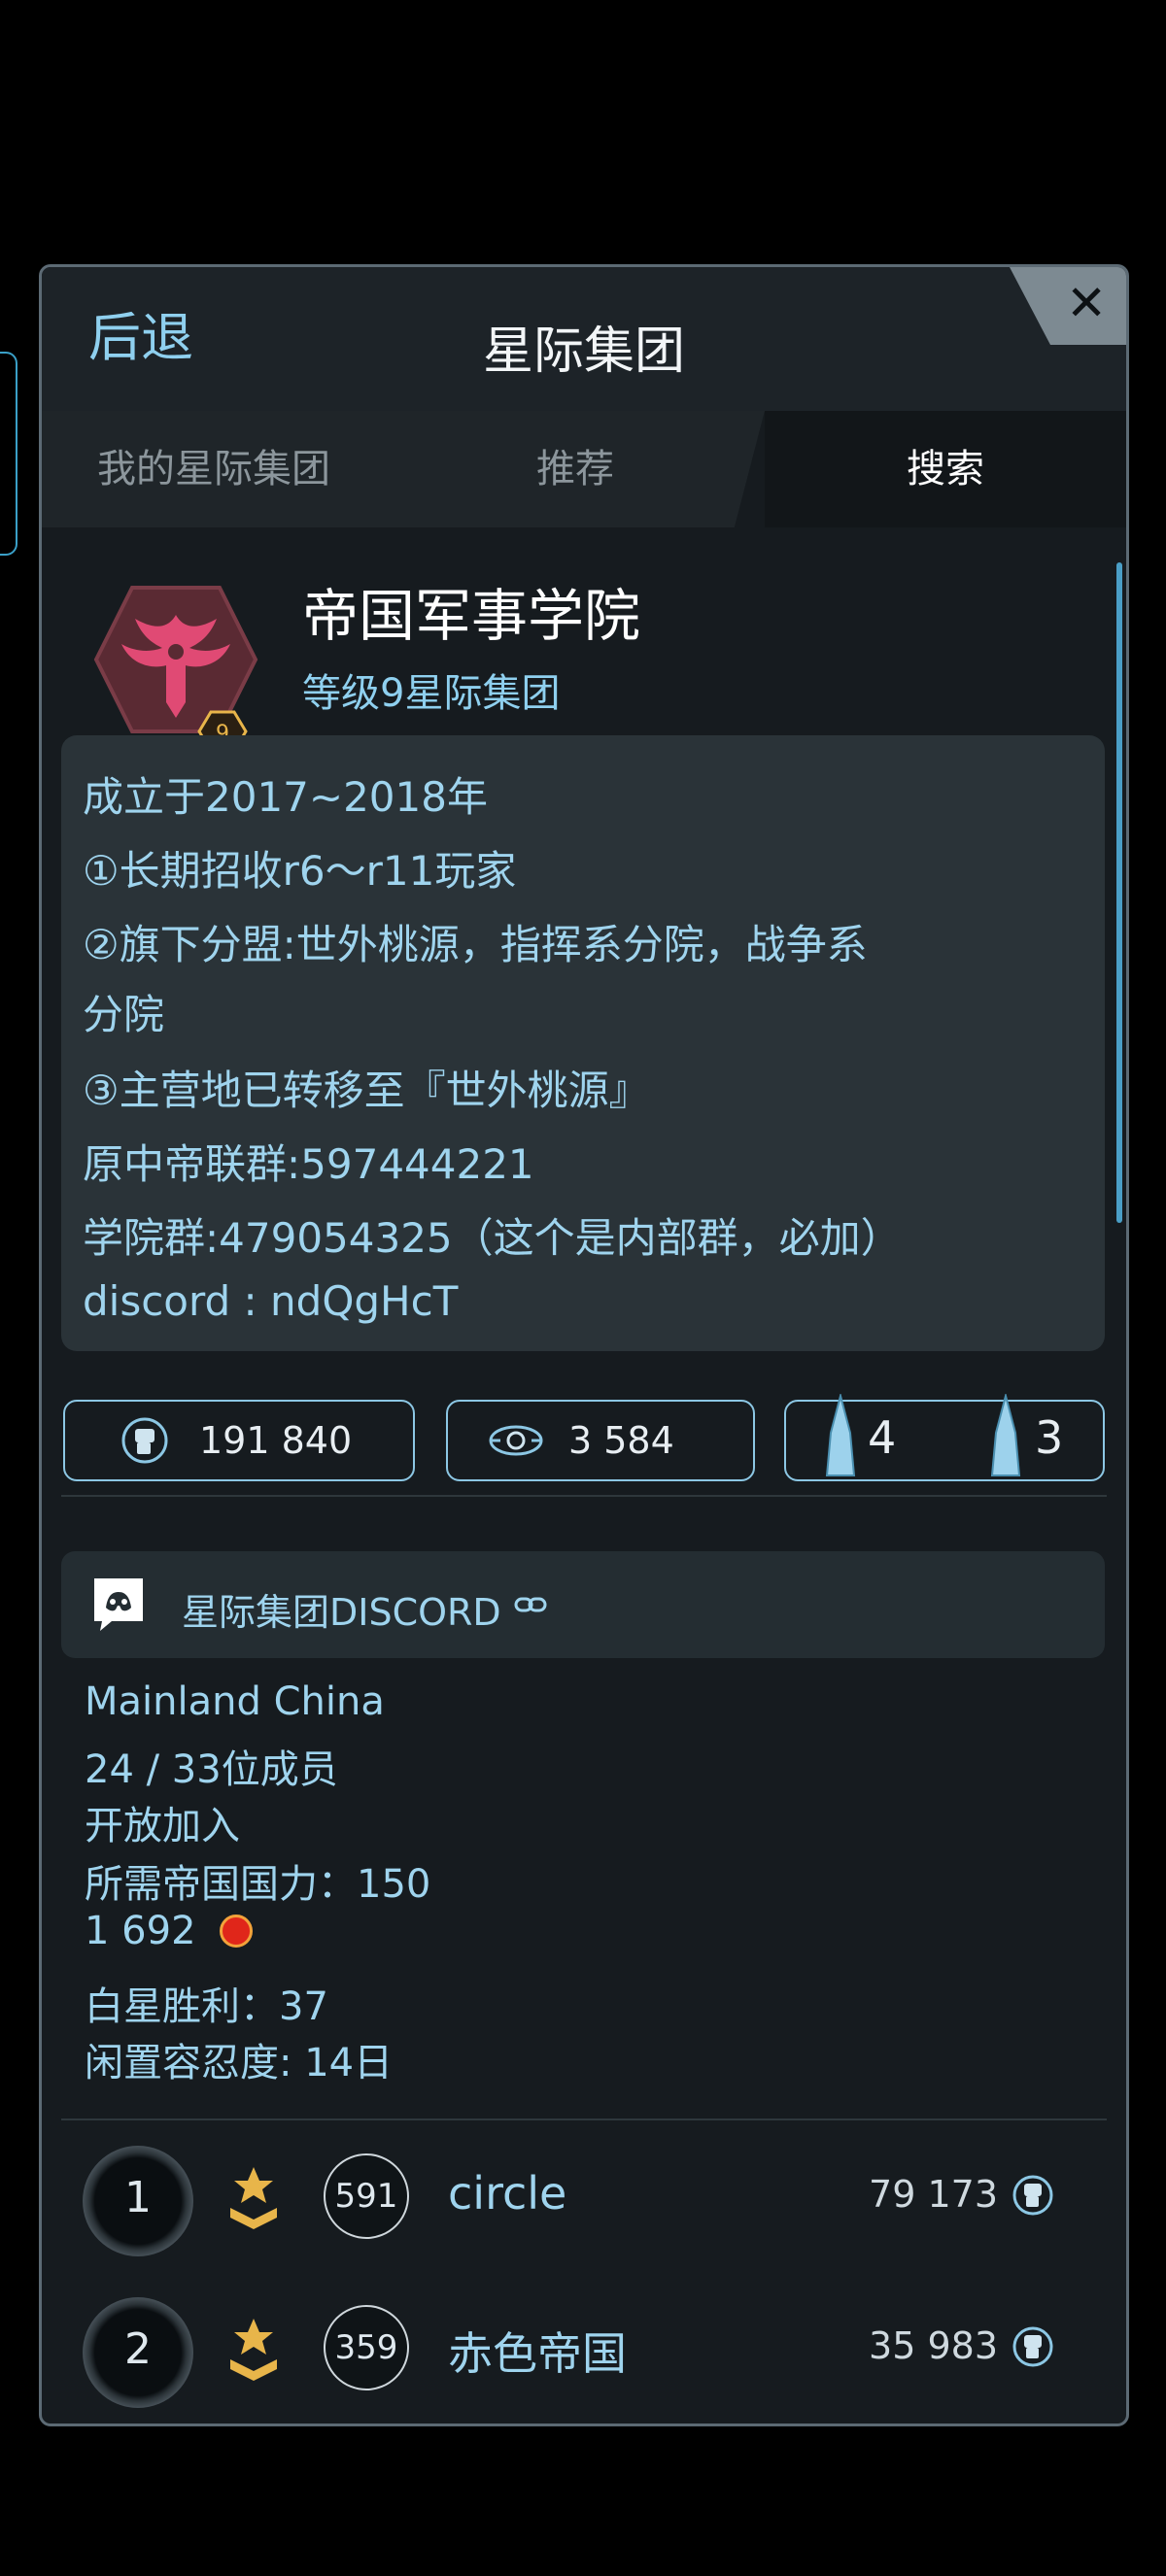 The width and height of the screenshot is (1166, 2576). I want to click on red-star-icon, so click(237, 1931).